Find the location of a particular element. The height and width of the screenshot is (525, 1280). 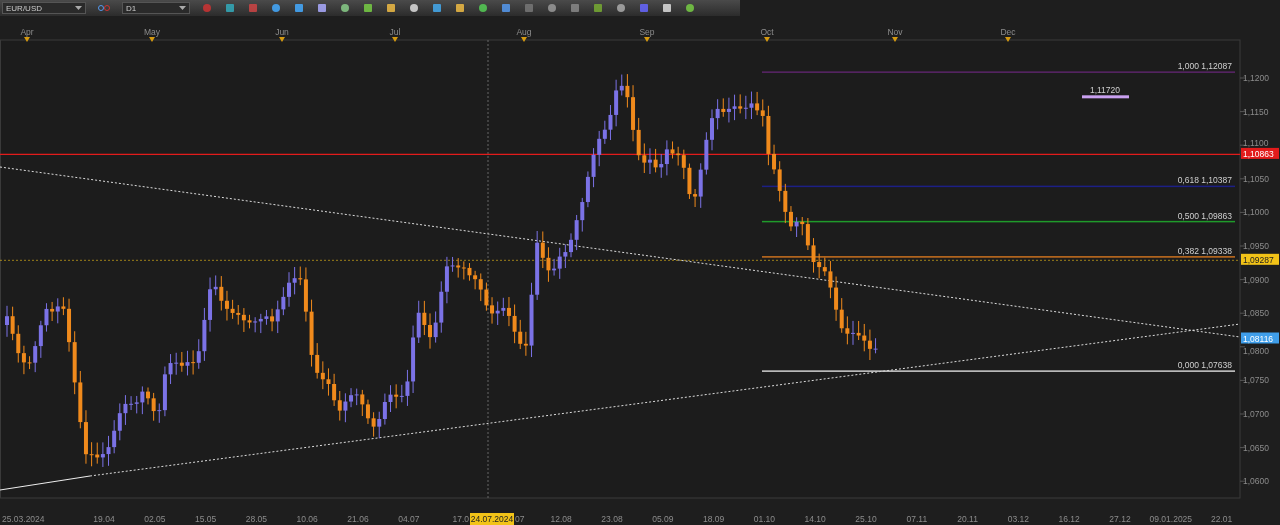

fibonacci-label: 0,000 1,07638 is located at coordinates (1204, 365).